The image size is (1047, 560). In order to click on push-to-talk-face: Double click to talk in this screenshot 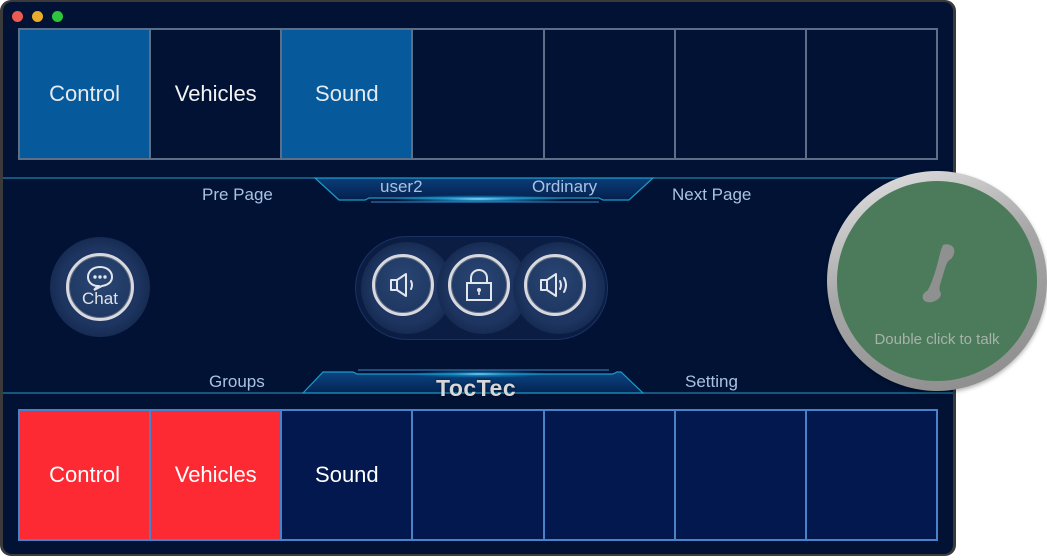, I will do `click(937, 281)`.